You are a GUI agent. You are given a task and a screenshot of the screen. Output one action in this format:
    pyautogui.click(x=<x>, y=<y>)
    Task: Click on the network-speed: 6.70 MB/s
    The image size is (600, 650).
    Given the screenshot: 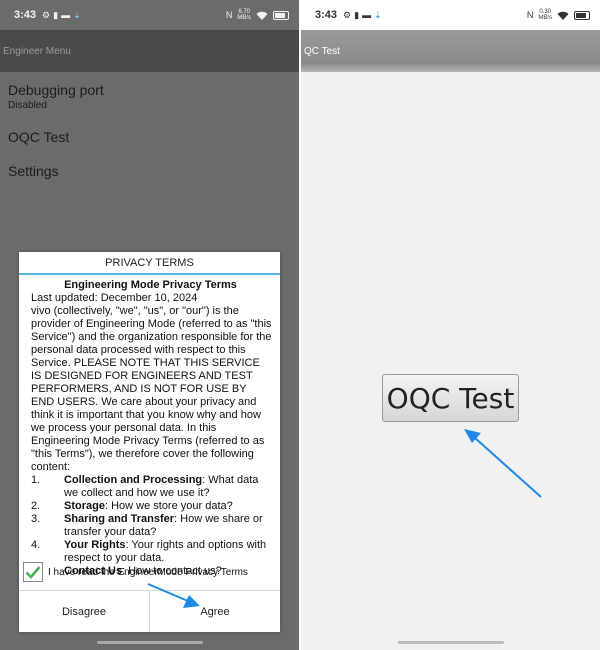 What is the action you would take?
    pyautogui.click(x=244, y=15)
    